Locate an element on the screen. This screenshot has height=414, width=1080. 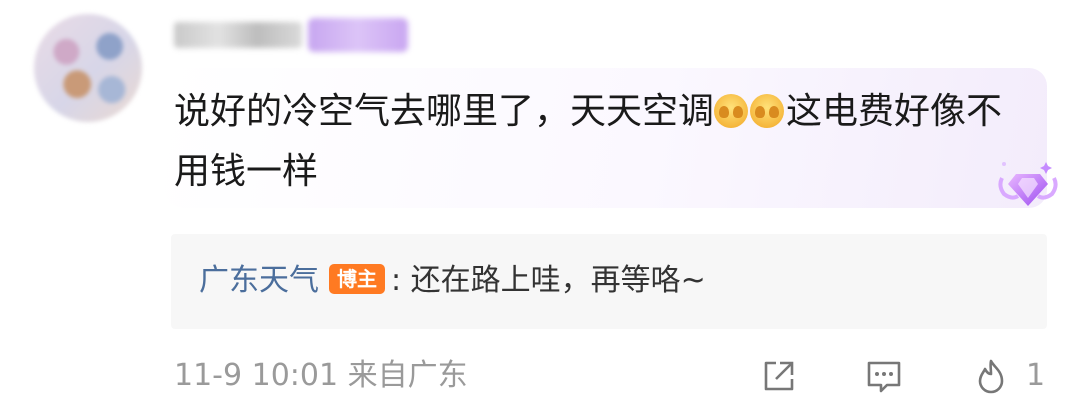
reply-text: : 还在路上哇，再等咯~ is located at coordinates (548, 280).